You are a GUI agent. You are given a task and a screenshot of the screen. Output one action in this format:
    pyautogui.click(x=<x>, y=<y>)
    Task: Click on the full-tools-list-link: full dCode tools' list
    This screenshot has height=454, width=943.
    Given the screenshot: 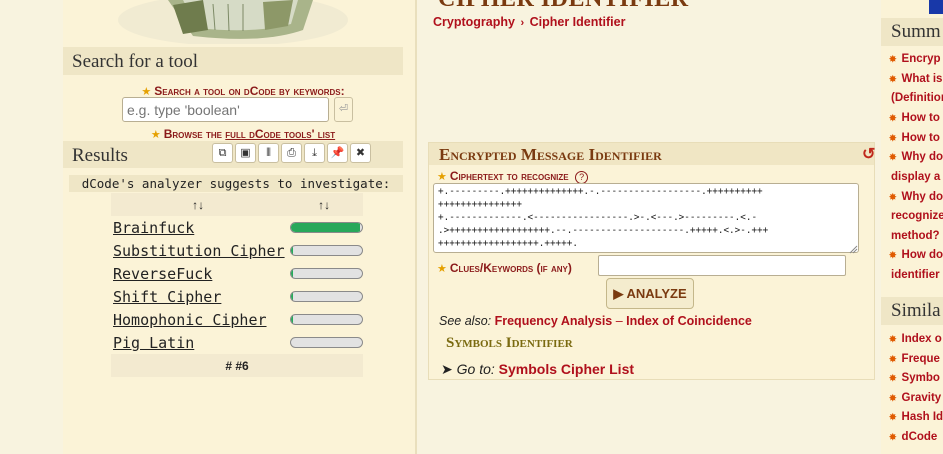 What is the action you would take?
    pyautogui.click(x=280, y=134)
    